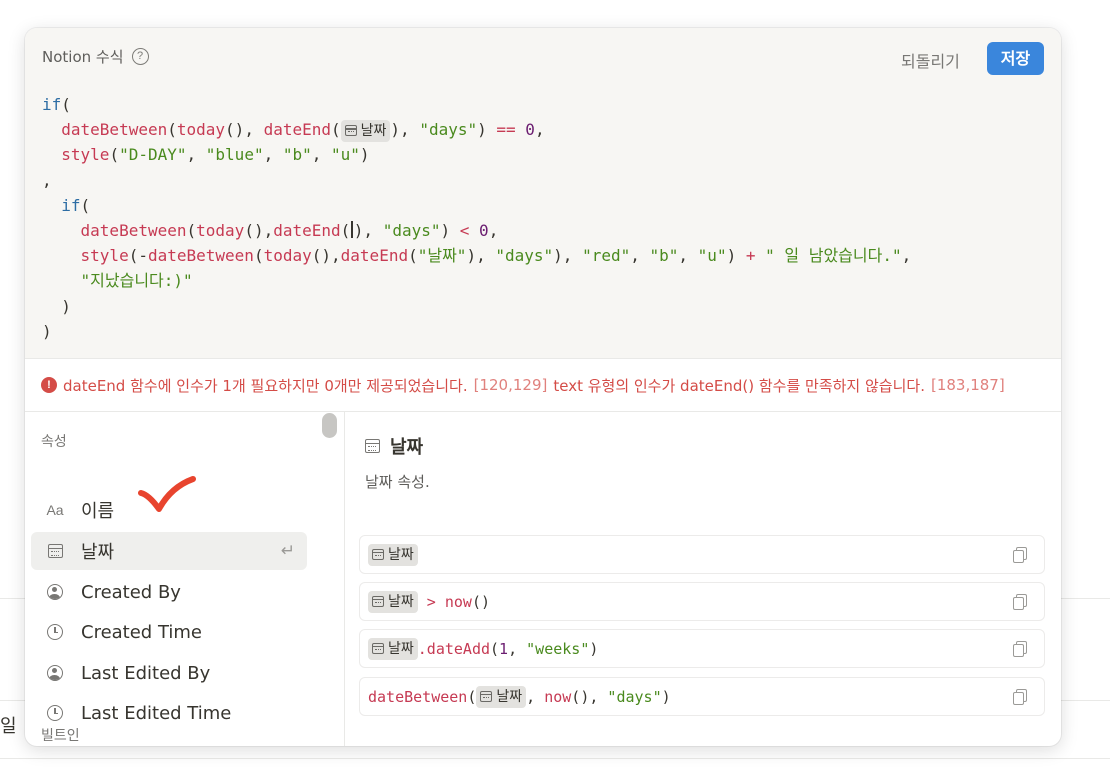 Image resolution: width=1110 pixels, height=772 pixels. I want to click on example-function: dateBetween, so click(418, 696).